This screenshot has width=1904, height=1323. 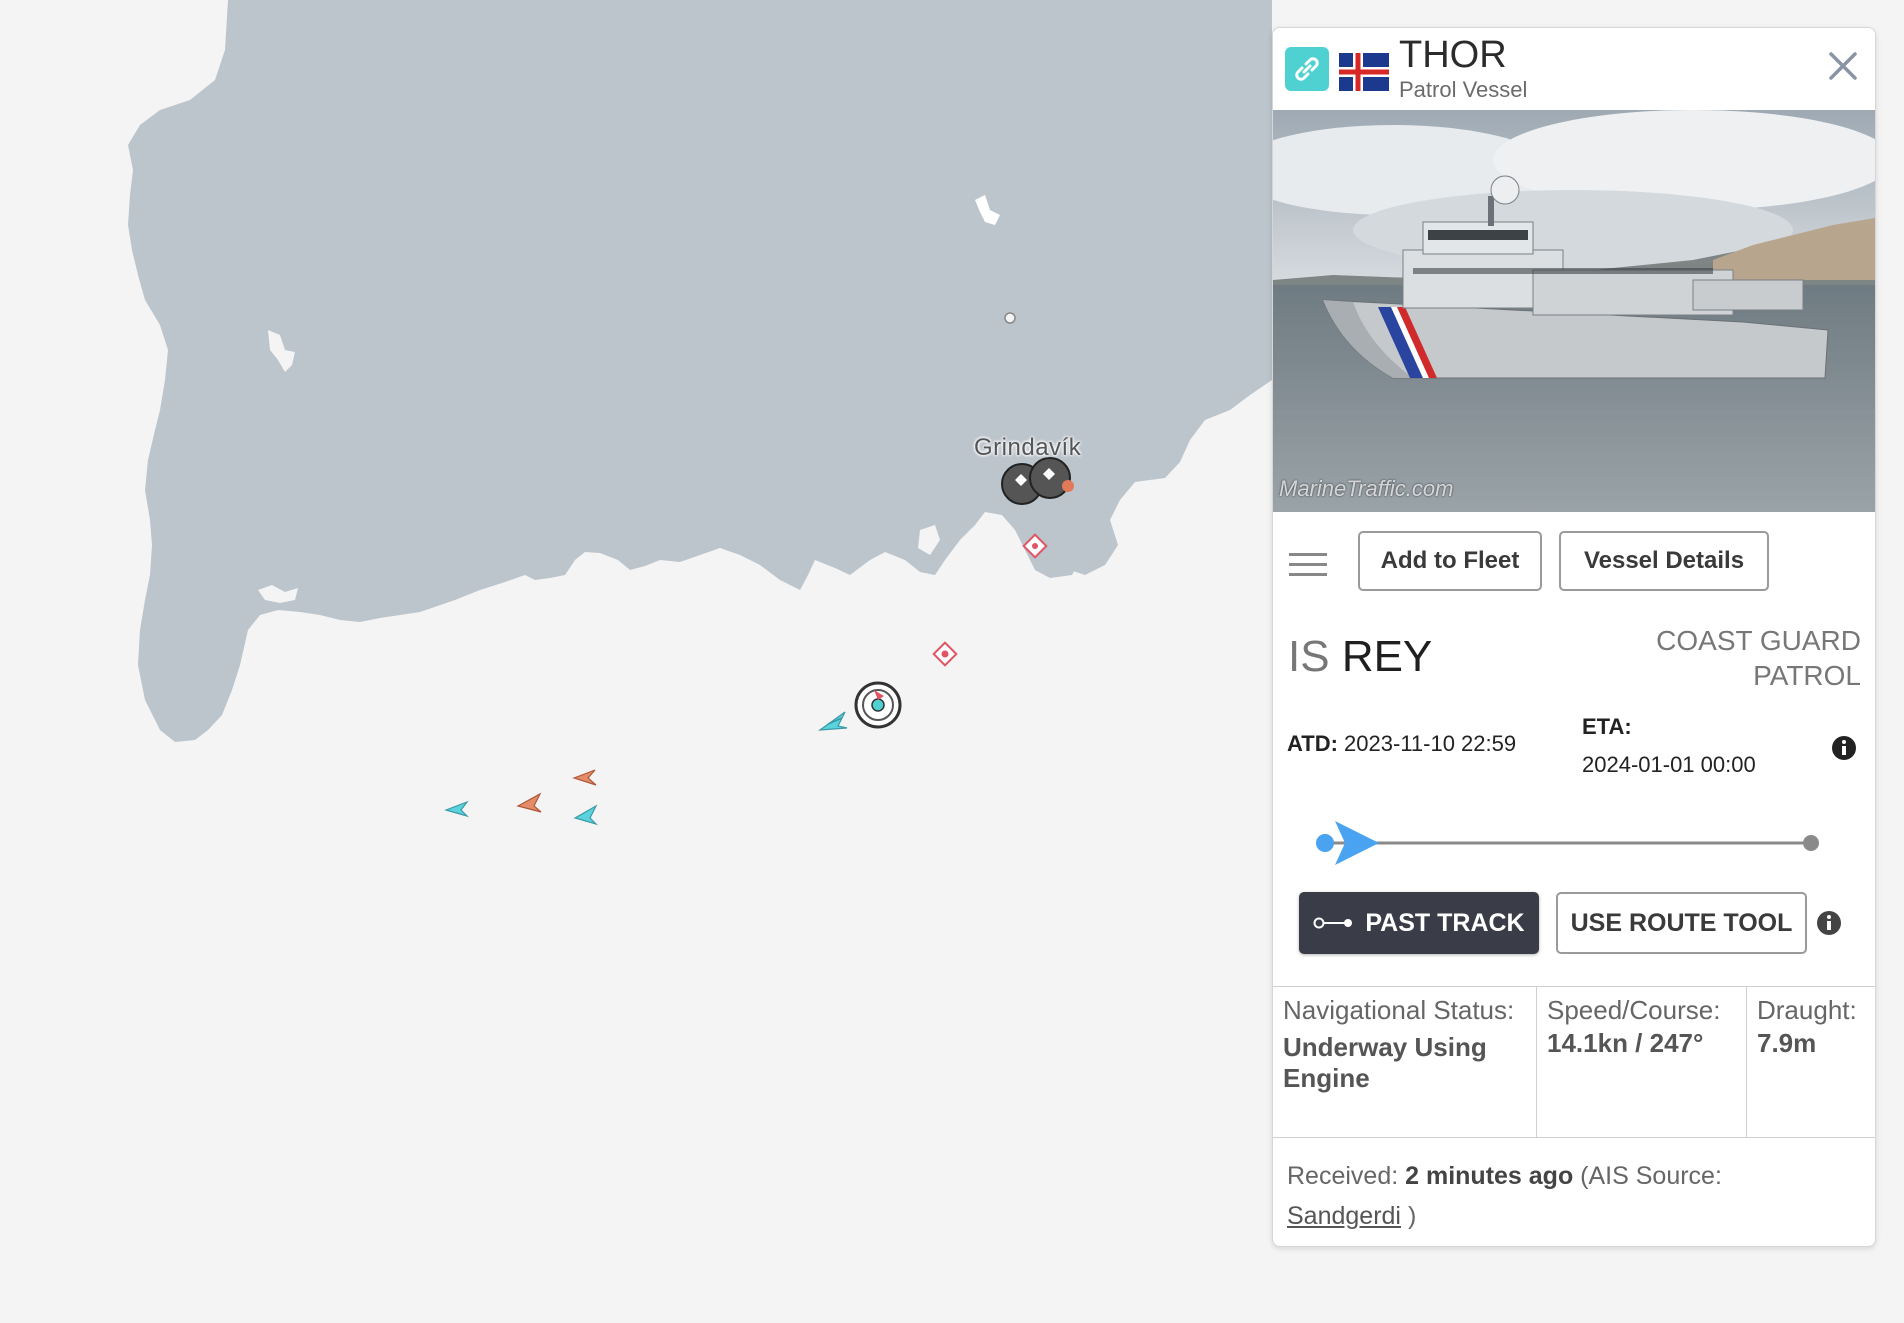 I want to click on eta-label: ETA:, so click(x=1607, y=726).